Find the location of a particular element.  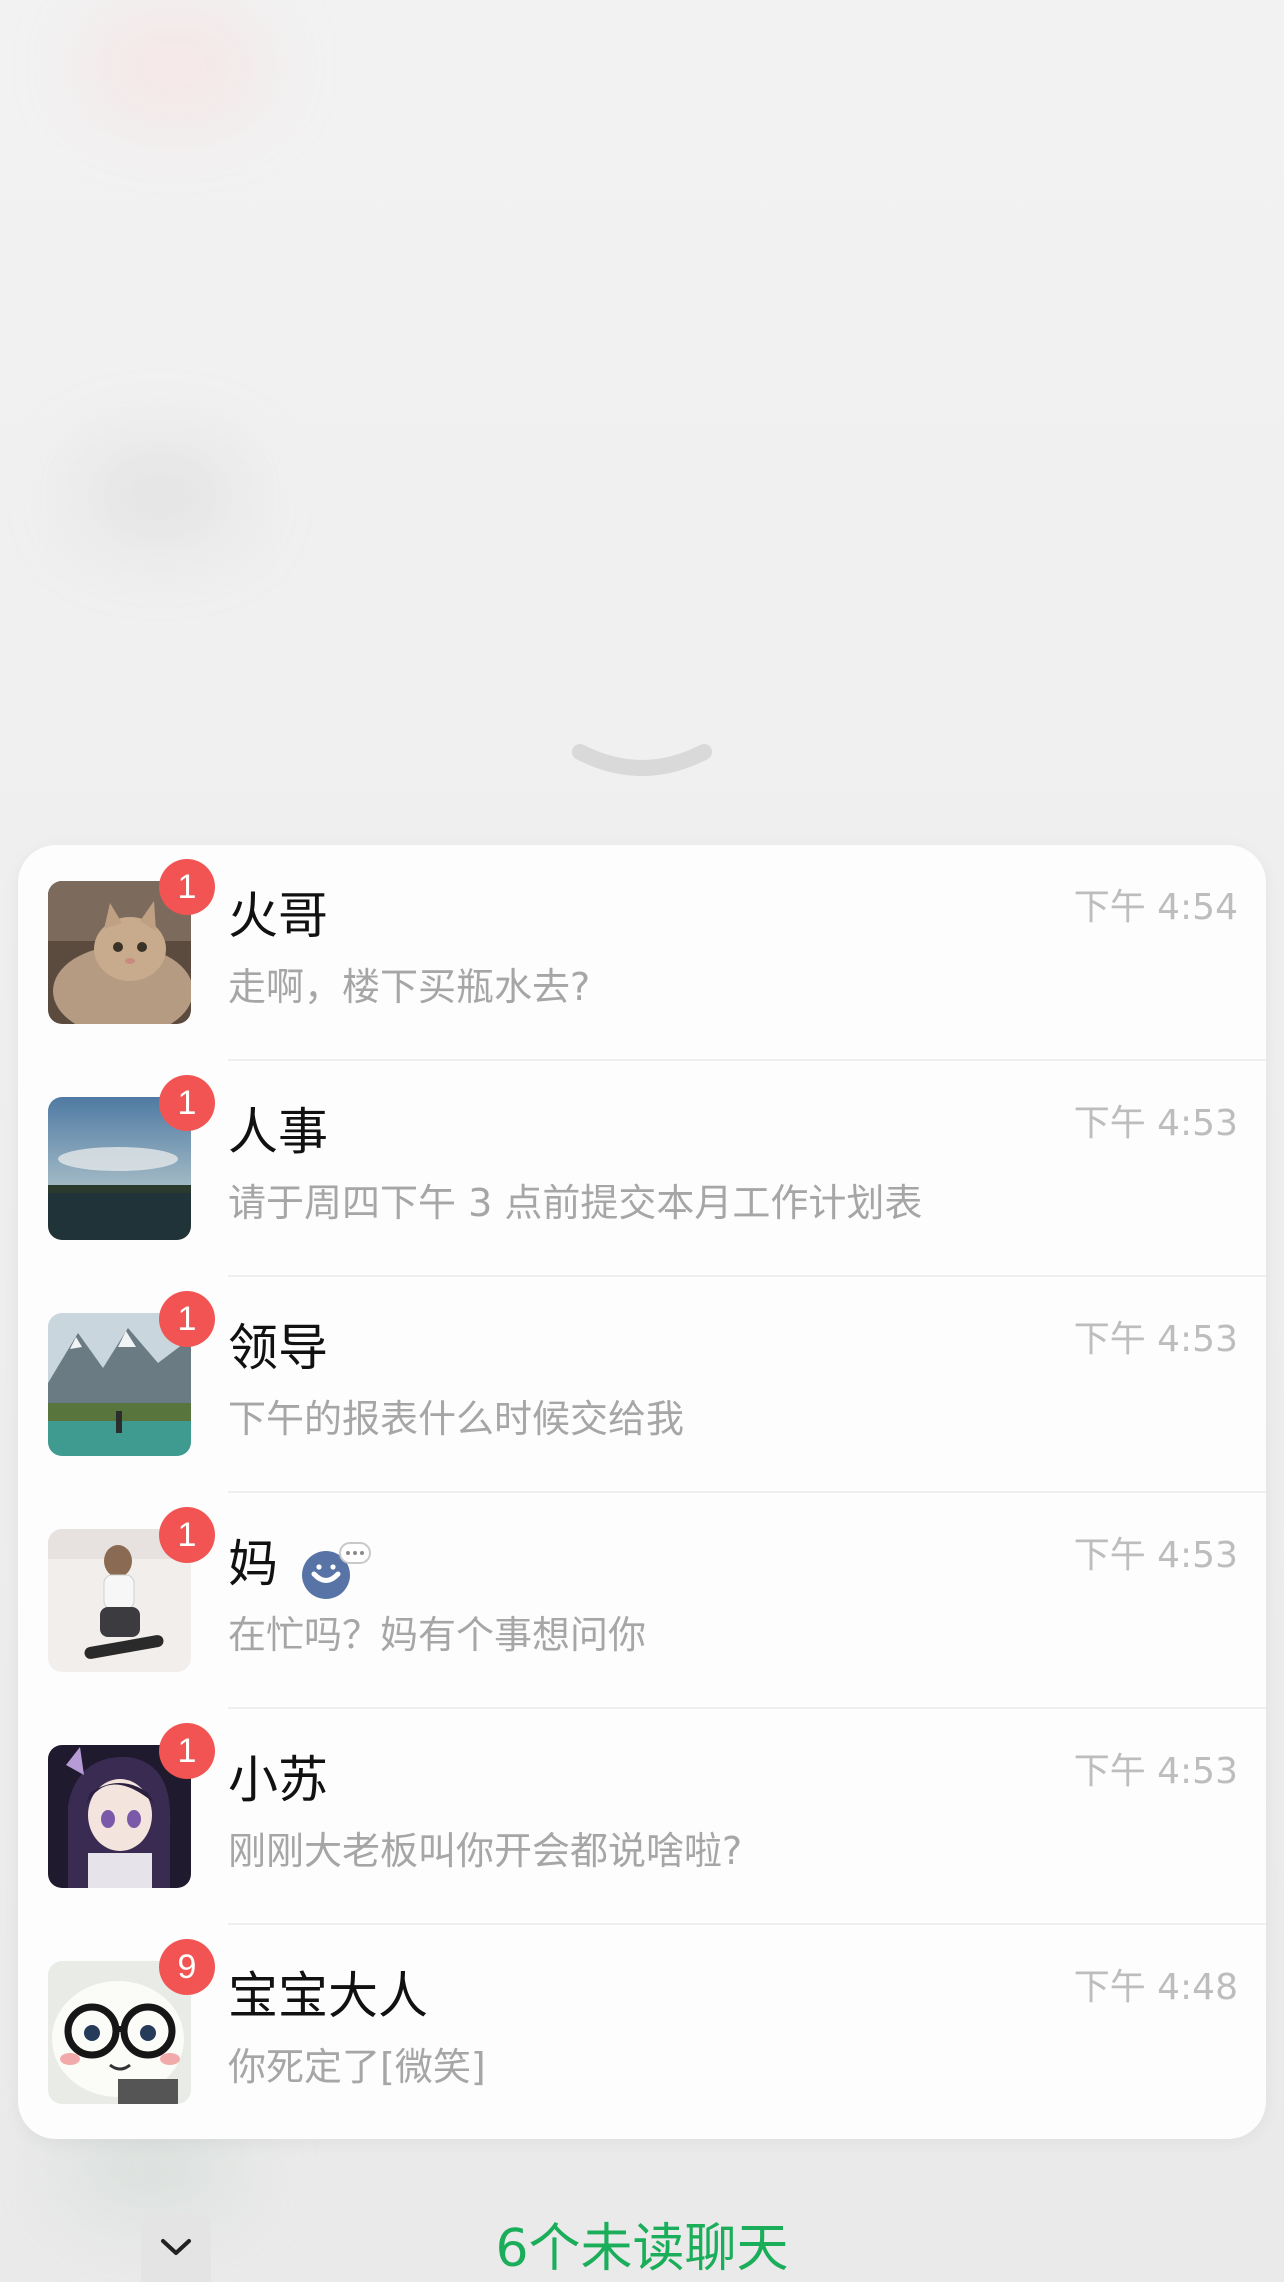

chat-row: 1 火哥 走啊，楼下买瓶水去? 下午 4:54 is located at coordinates (642, 953).